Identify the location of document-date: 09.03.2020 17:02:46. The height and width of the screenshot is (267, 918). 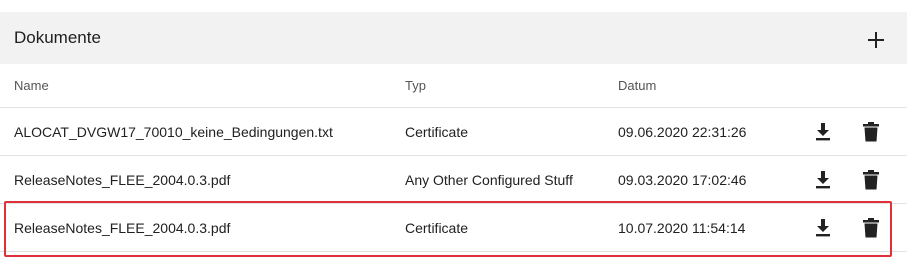
(682, 179).